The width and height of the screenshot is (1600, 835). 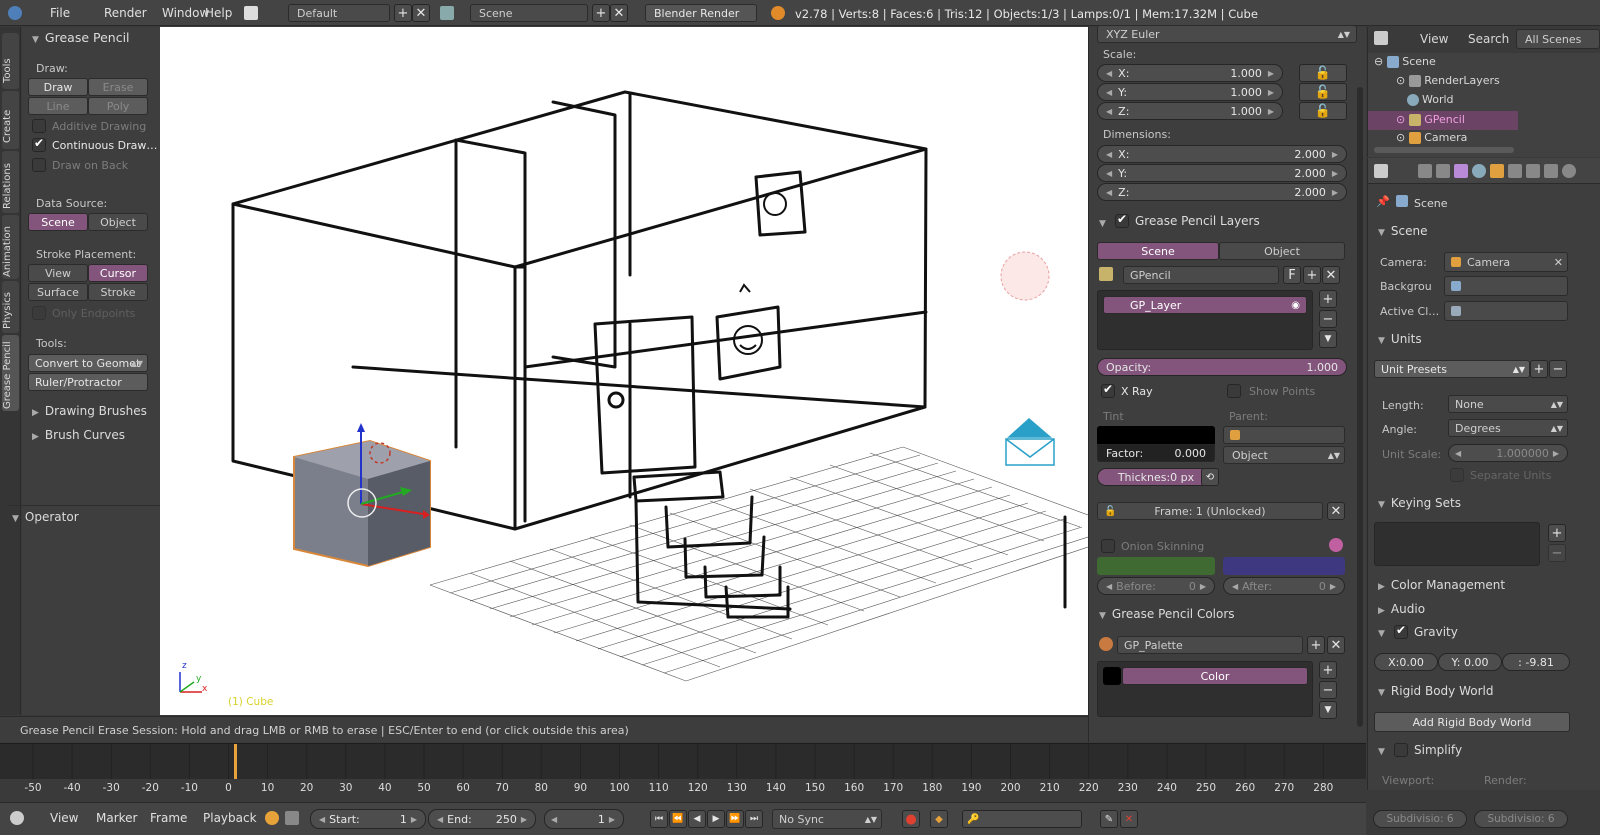 What do you see at coordinates (1558, 369) in the screenshot?
I see `unit-preset-remove-button: −` at bounding box center [1558, 369].